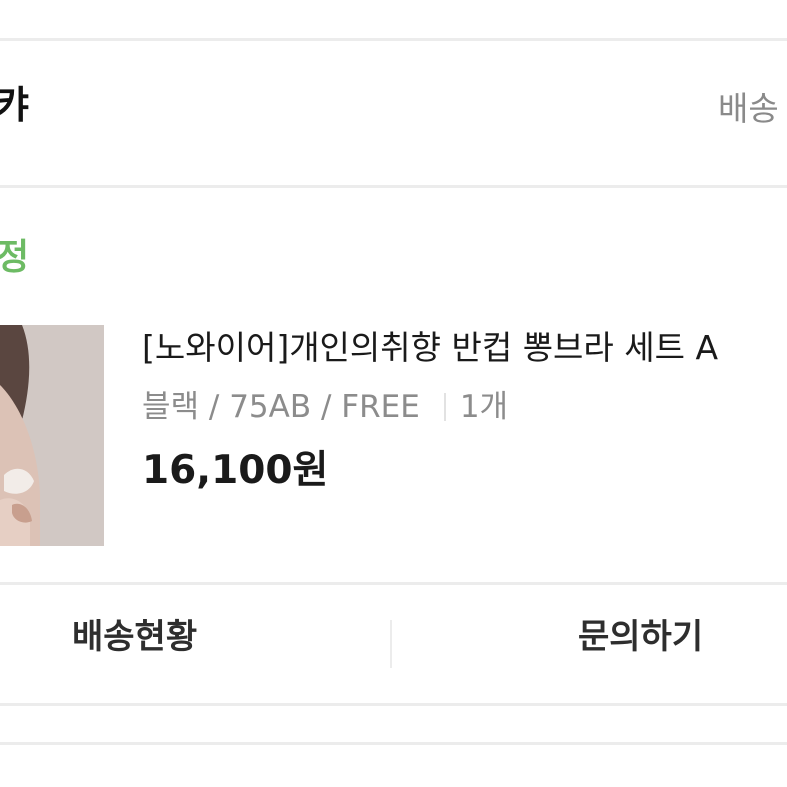 The width and height of the screenshot is (787, 787). I want to click on shop-name: 캬, so click(14, 105).